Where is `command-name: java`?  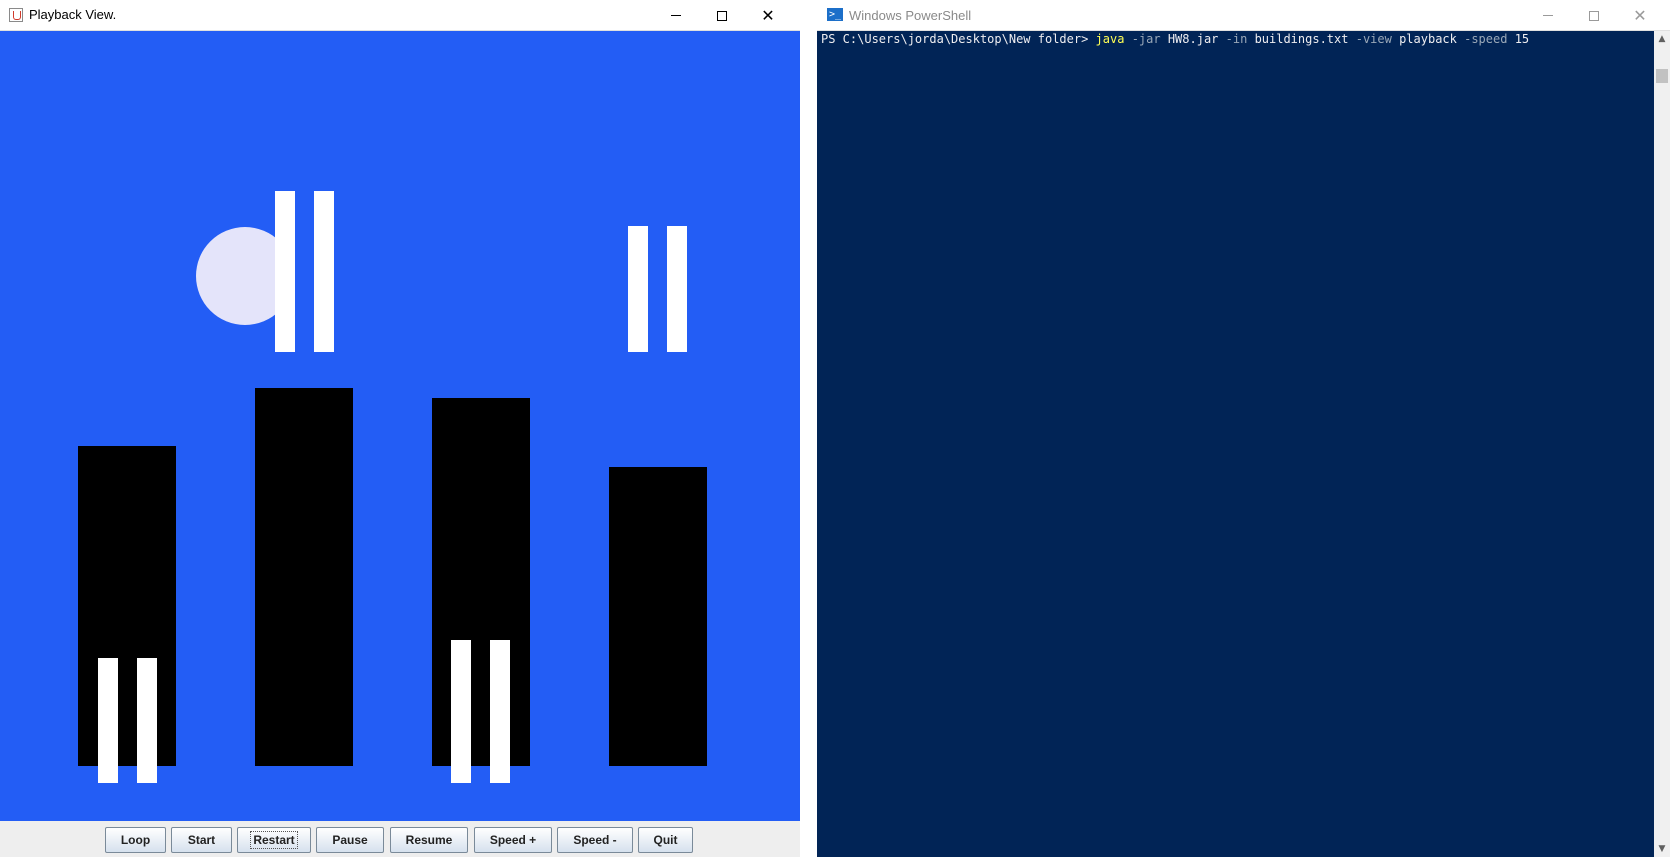 command-name: java is located at coordinates (1110, 39).